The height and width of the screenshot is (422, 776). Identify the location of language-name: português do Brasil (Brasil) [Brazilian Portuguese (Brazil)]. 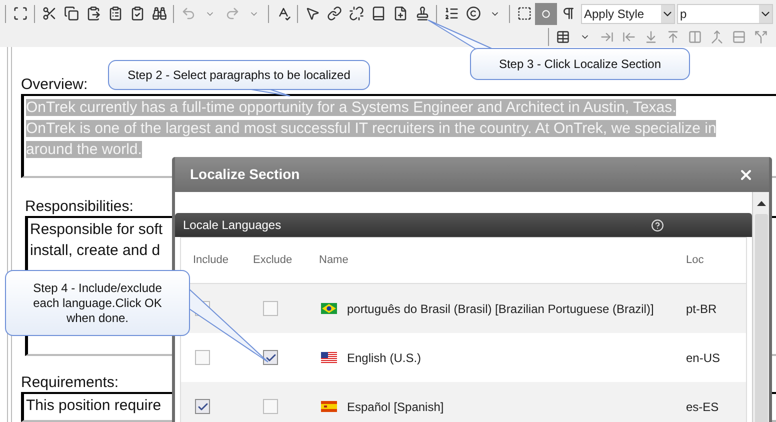
(500, 309).